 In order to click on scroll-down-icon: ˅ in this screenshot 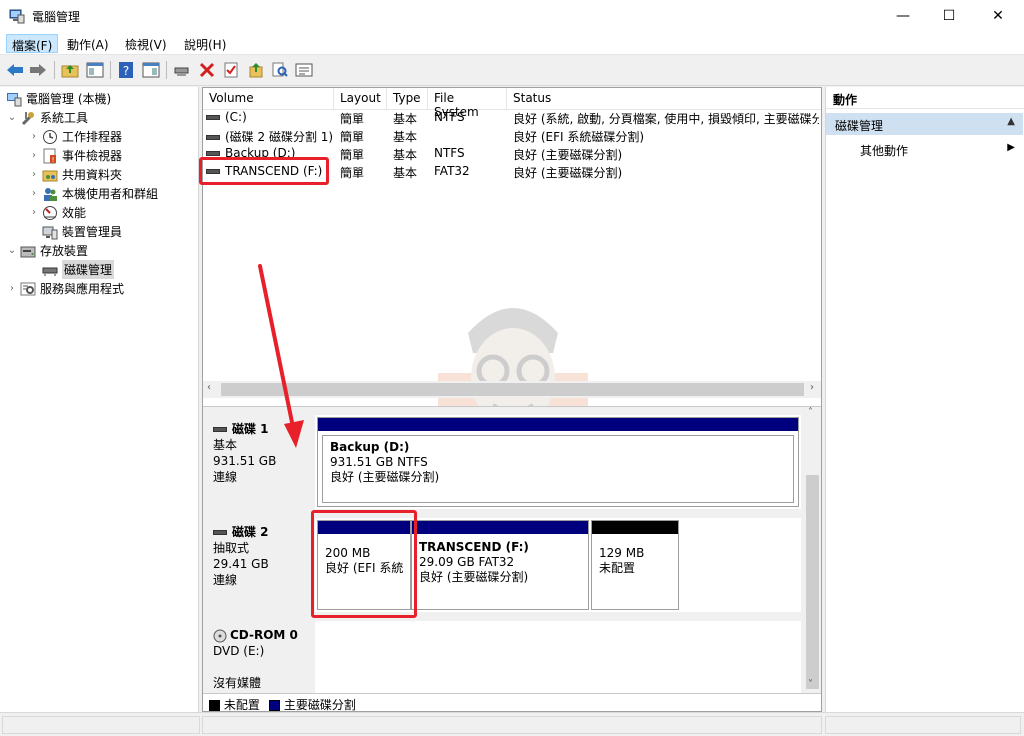, I will do `click(810, 684)`.